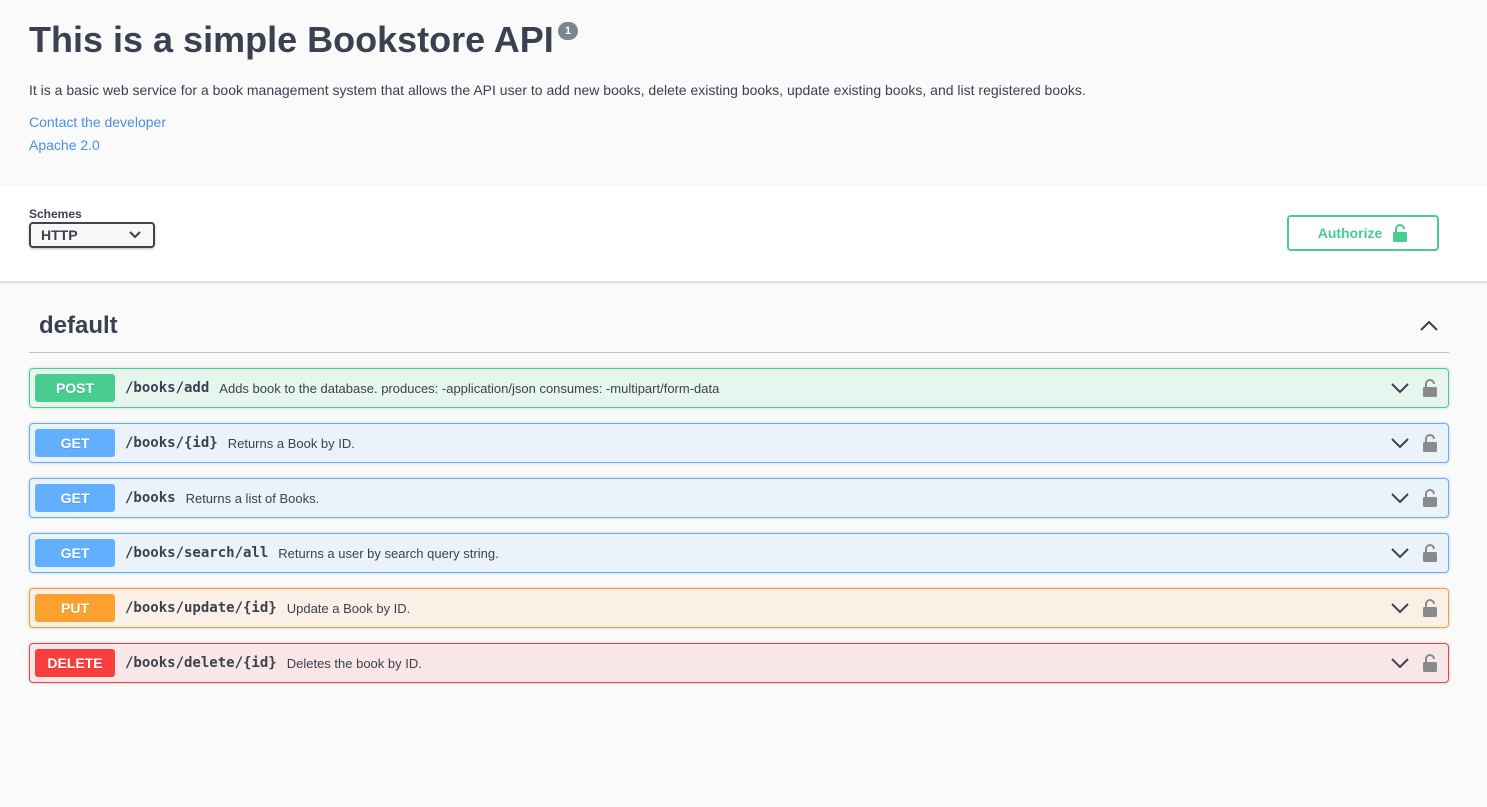  What do you see at coordinates (739, 498) in the screenshot?
I see `operation-get-books: GET /books Returns a list of Books.` at bounding box center [739, 498].